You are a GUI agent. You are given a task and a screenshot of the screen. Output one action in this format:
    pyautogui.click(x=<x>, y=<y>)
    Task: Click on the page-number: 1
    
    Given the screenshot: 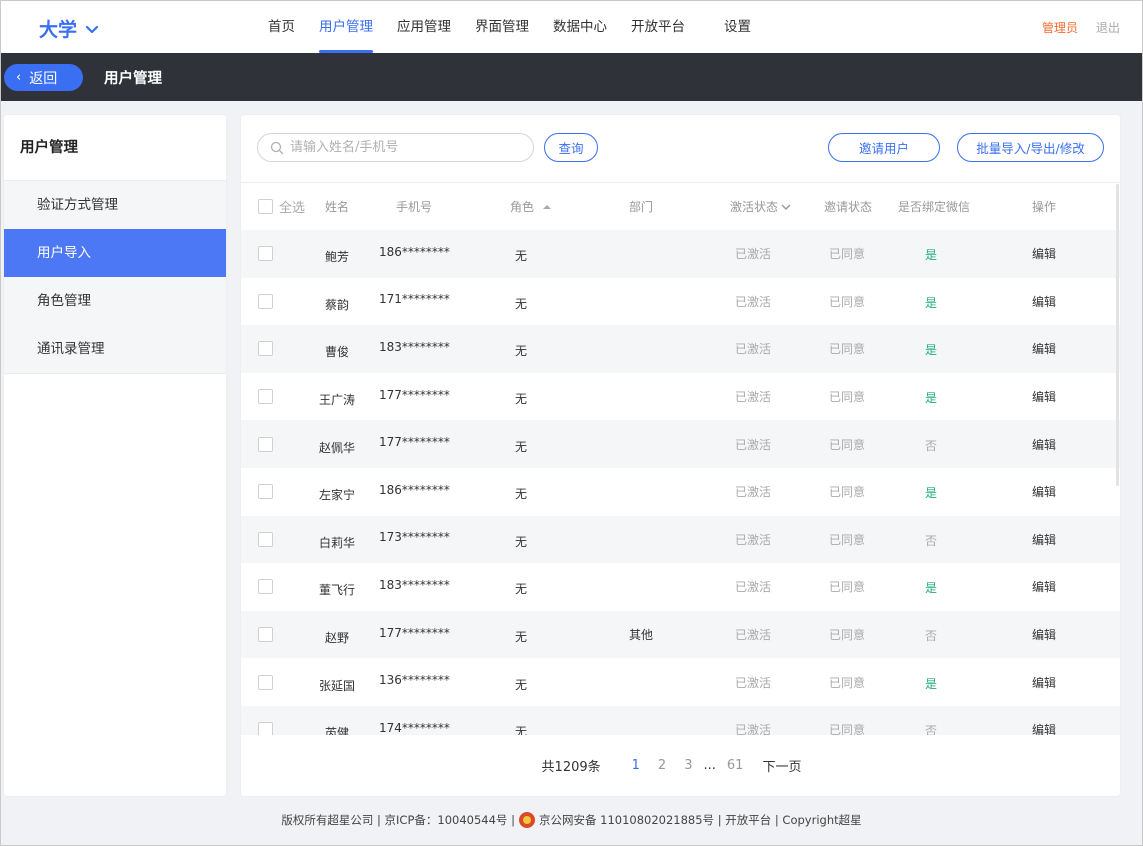 What is the action you would take?
    pyautogui.click(x=636, y=765)
    